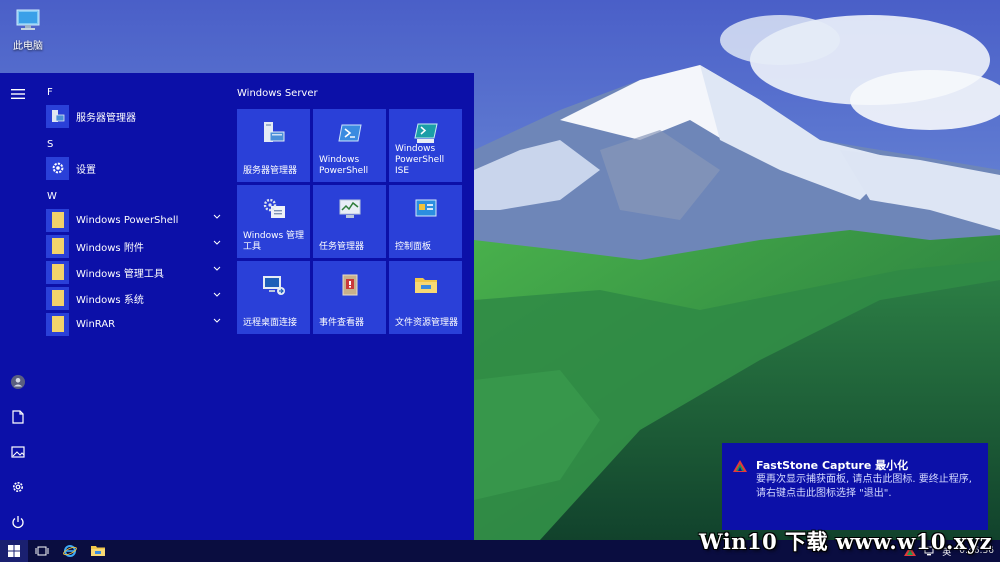 The height and width of the screenshot is (562, 1000). I want to click on tile-label: Windows 管理工具, so click(274, 241).